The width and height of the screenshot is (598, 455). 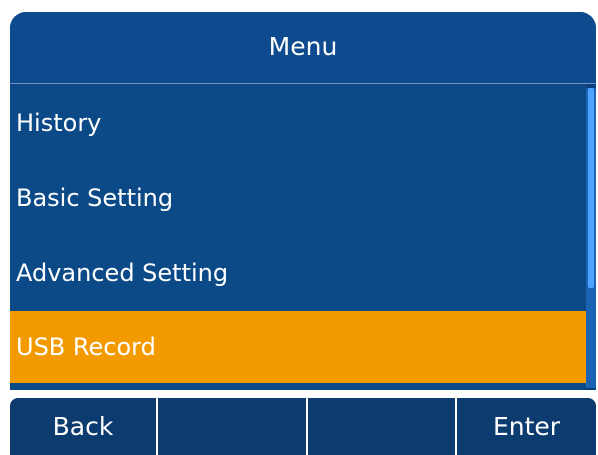 I want to click on enter-softkey: Enter, so click(x=526, y=426).